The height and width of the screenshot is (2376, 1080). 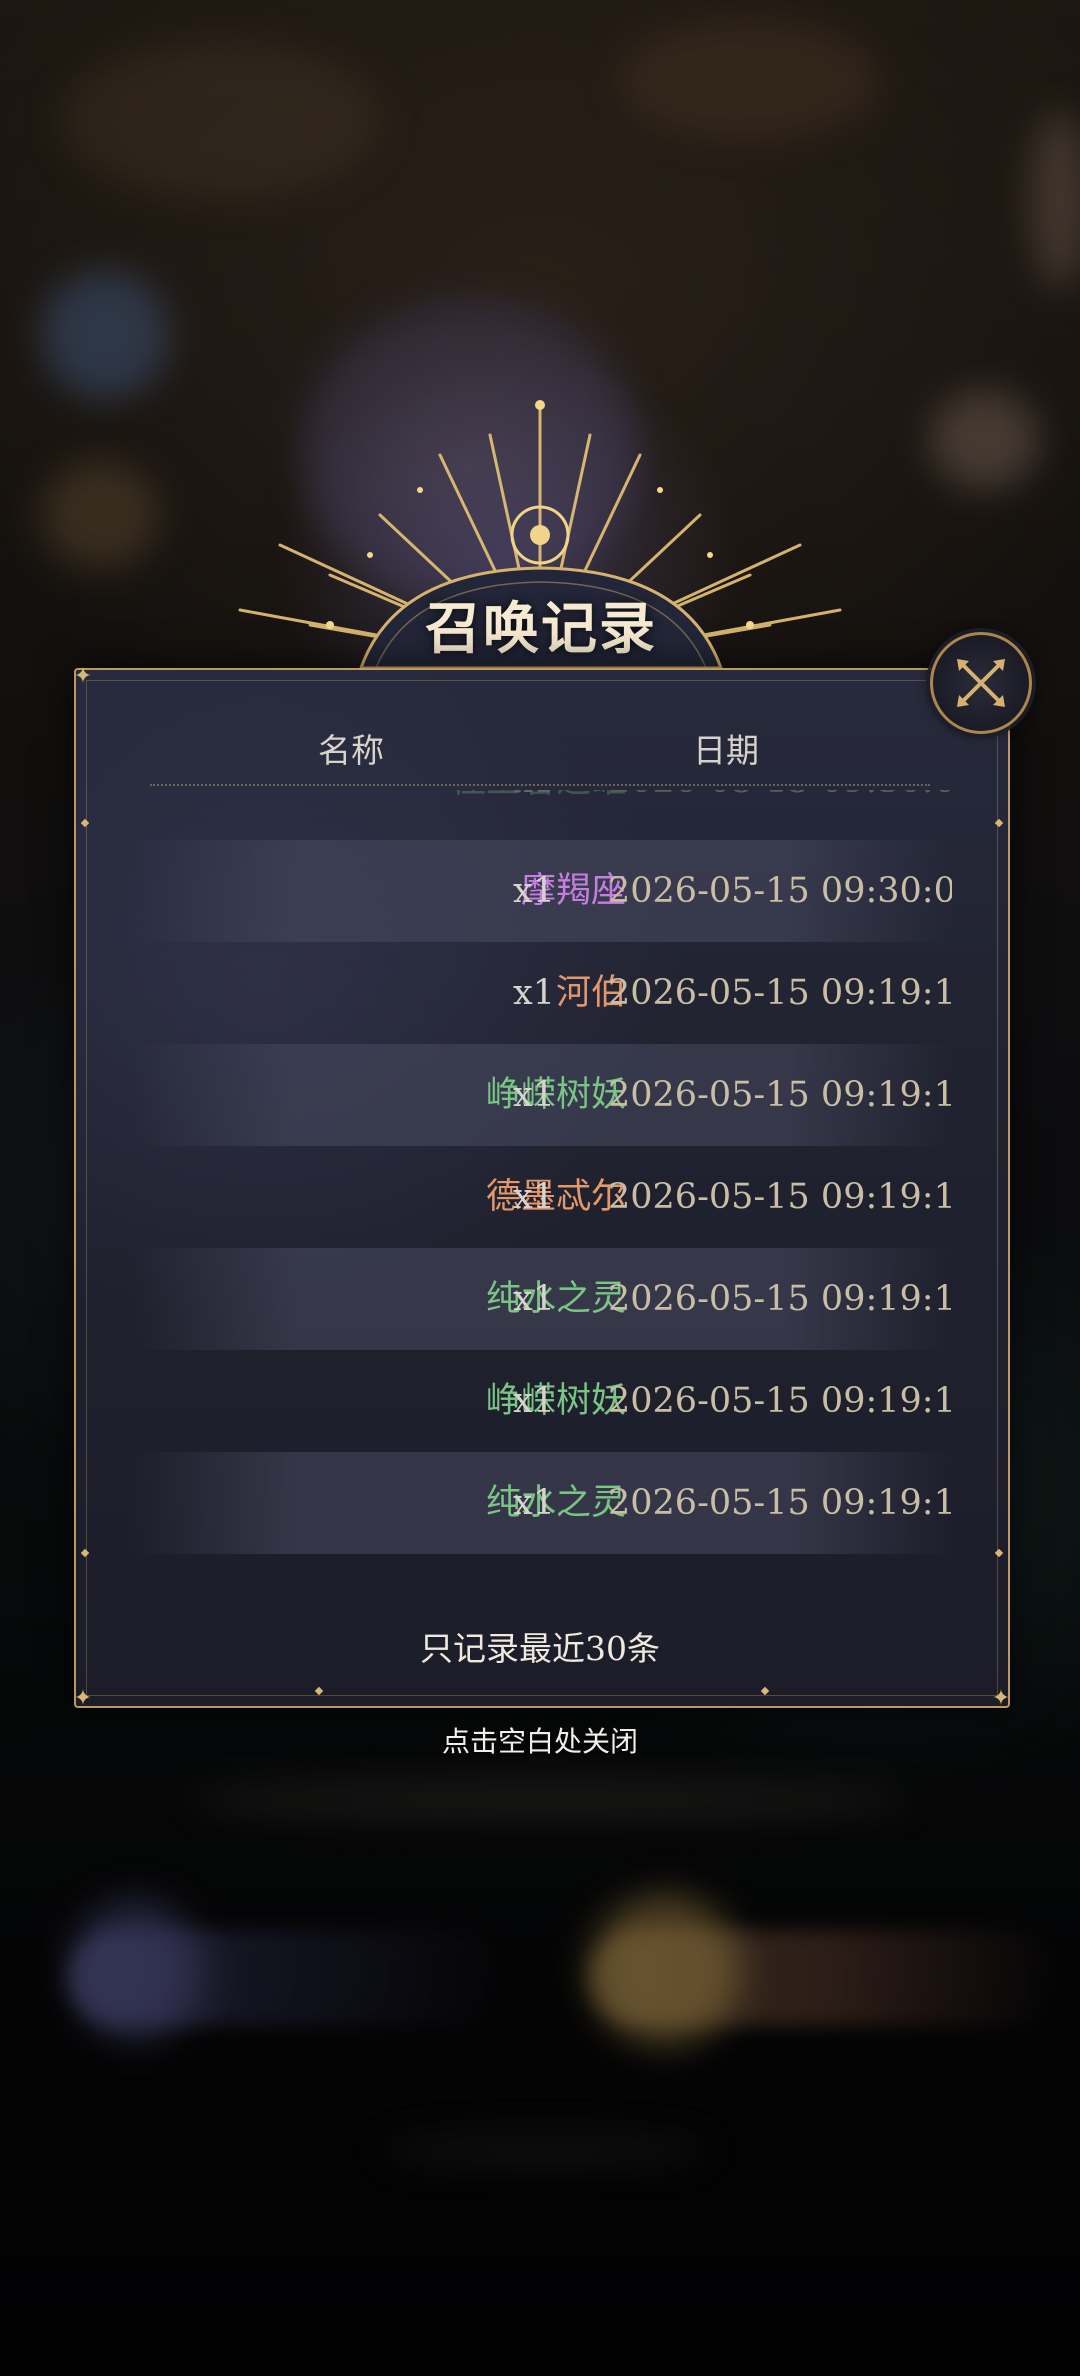 I want to click on tap-blank-to-close-hint: 点击空白处关闭, so click(x=539, y=1741).